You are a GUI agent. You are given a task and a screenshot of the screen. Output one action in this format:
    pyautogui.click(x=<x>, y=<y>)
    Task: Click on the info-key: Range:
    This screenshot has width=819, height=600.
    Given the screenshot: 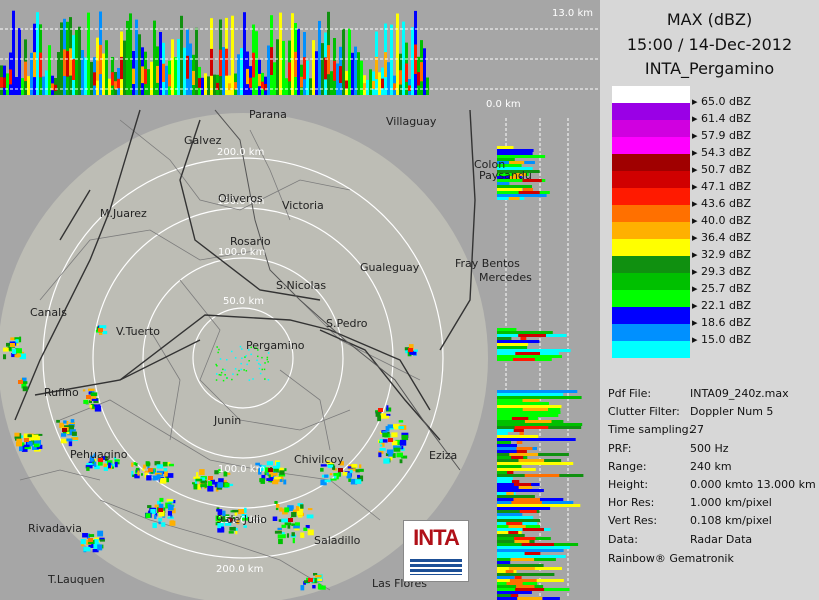 What is the action you would take?
    pyautogui.click(x=627, y=466)
    